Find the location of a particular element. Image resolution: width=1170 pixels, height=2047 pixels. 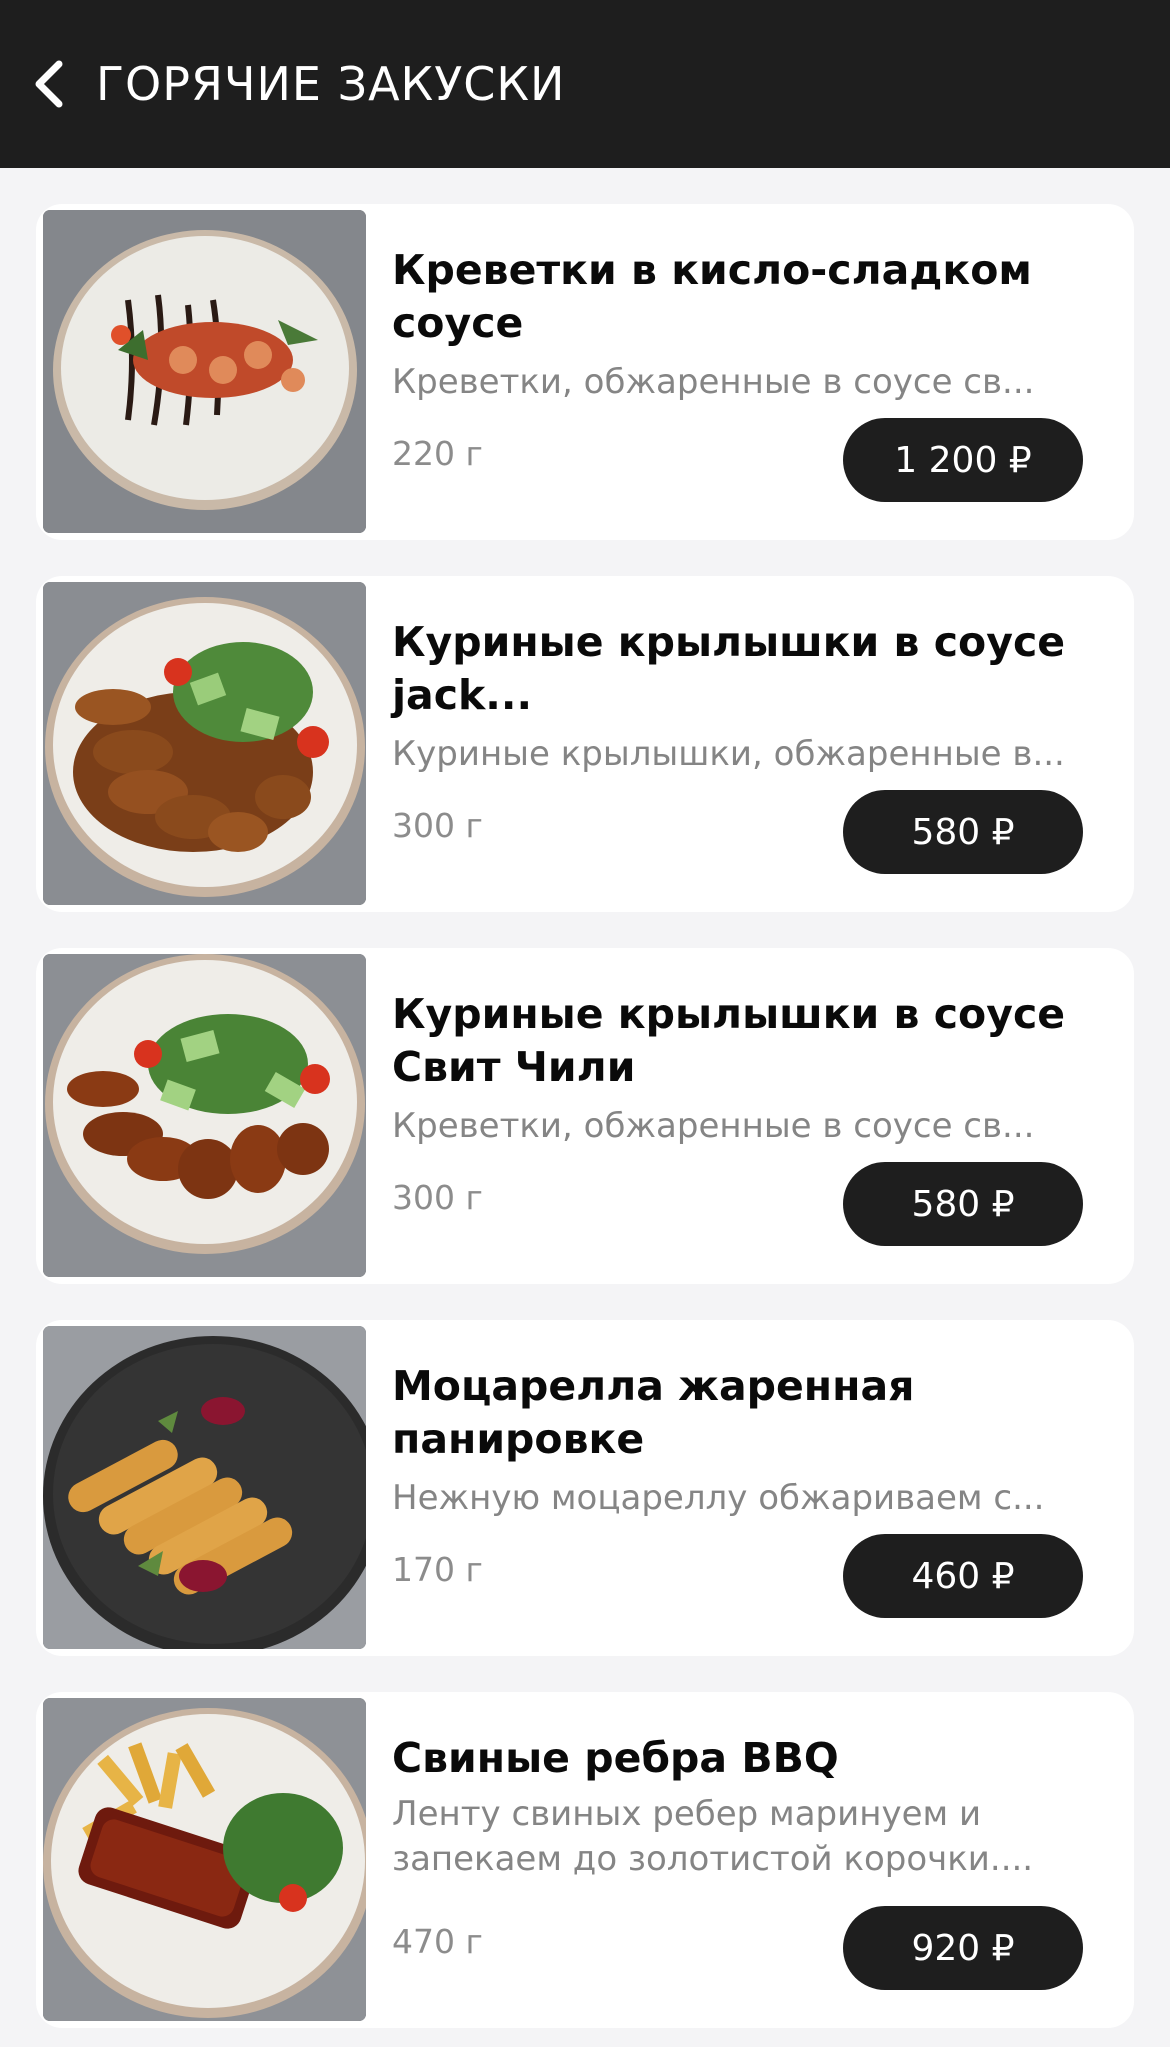

dish-photo-wings-sweet-chili is located at coordinates (204, 1115).